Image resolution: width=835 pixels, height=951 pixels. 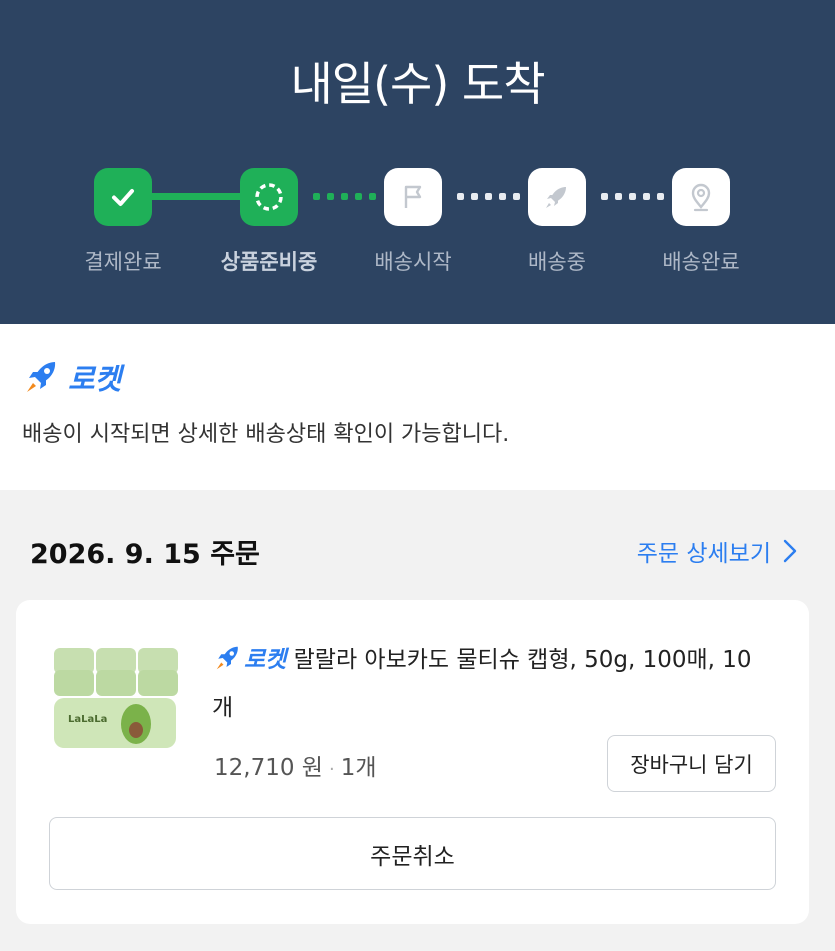 I want to click on arrival-title: 내일(수) 도착, so click(x=417, y=84).